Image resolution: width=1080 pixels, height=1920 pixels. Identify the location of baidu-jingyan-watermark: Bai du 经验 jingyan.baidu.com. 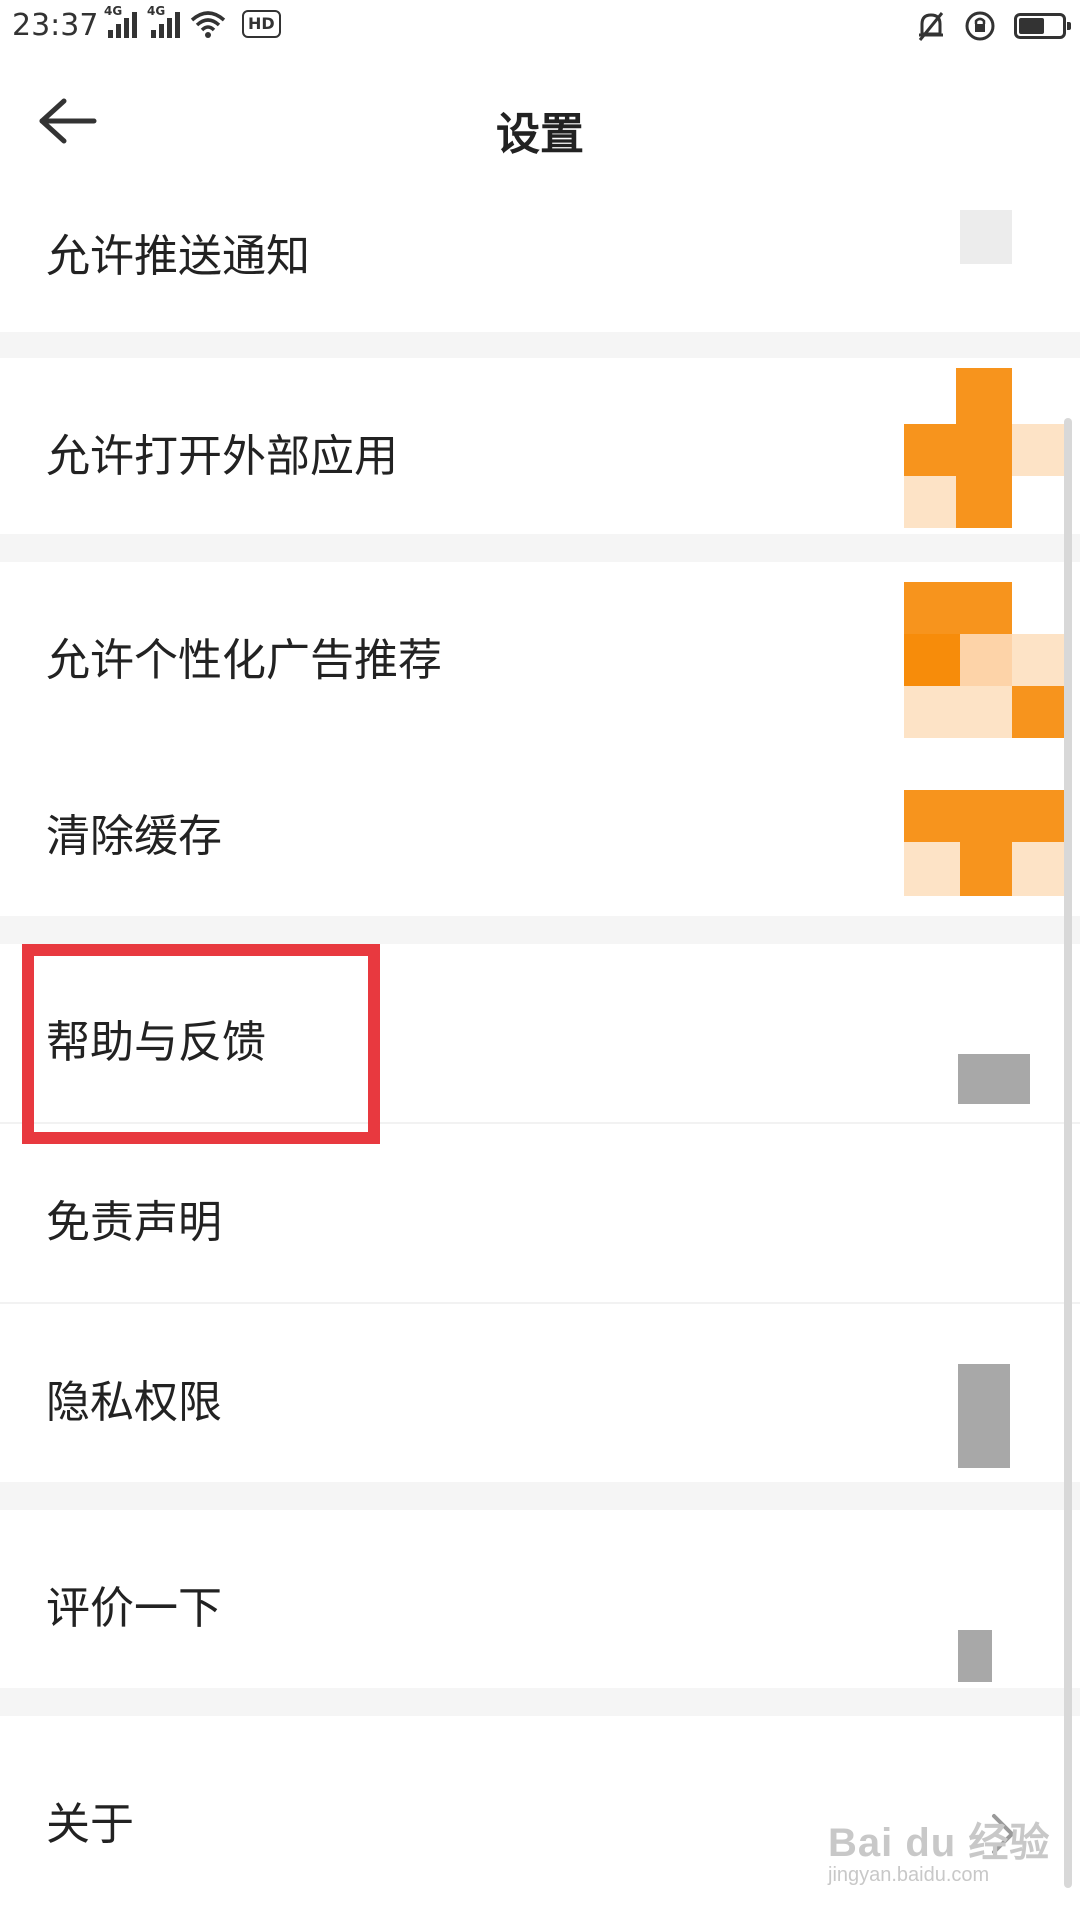
(939, 1848).